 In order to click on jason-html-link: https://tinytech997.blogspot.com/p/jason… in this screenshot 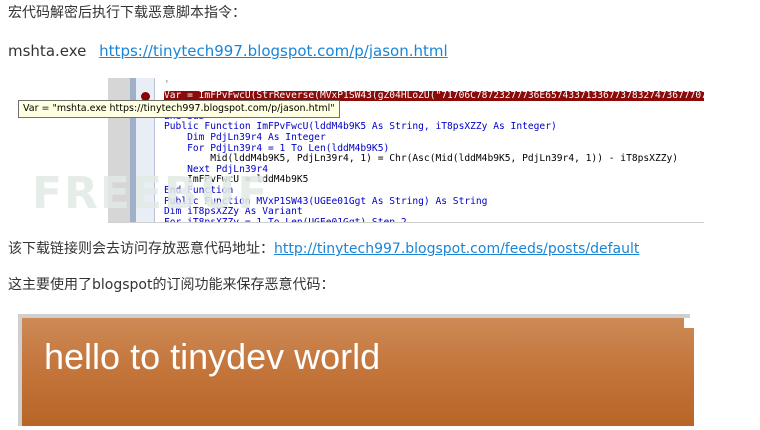, I will do `click(273, 51)`.